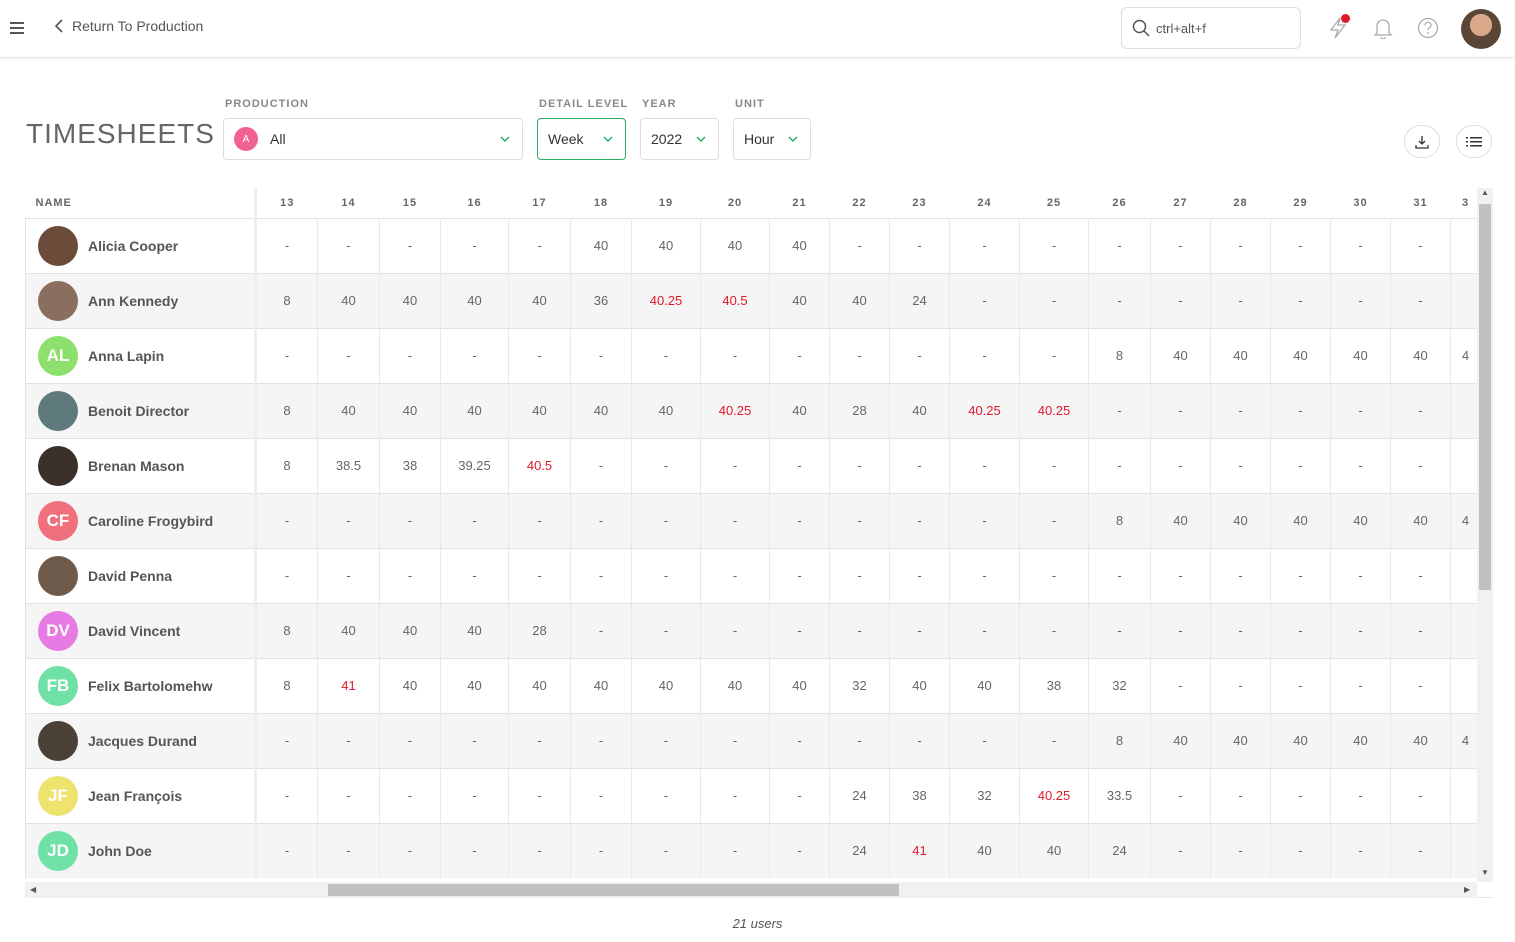  What do you see at coordinates (128, 26) in the screenshot?
I see `return-to-production-link: Return To Production` at bounding box center [128, 26].